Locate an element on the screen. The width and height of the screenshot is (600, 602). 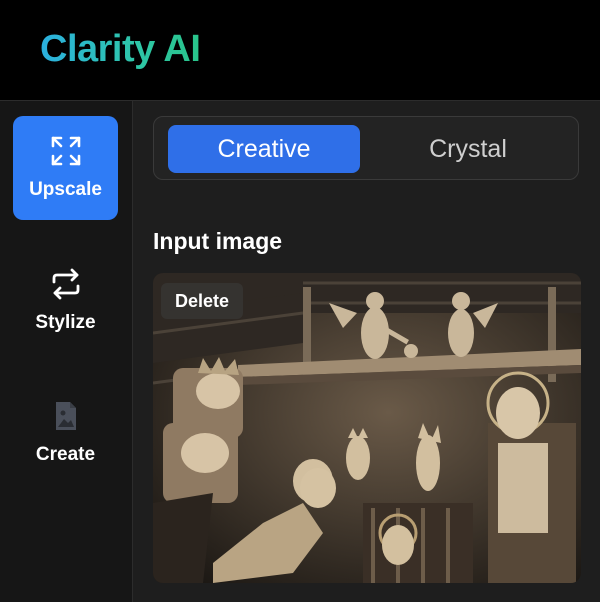
input-image-title: Input image is located at coordinates (218, 241).